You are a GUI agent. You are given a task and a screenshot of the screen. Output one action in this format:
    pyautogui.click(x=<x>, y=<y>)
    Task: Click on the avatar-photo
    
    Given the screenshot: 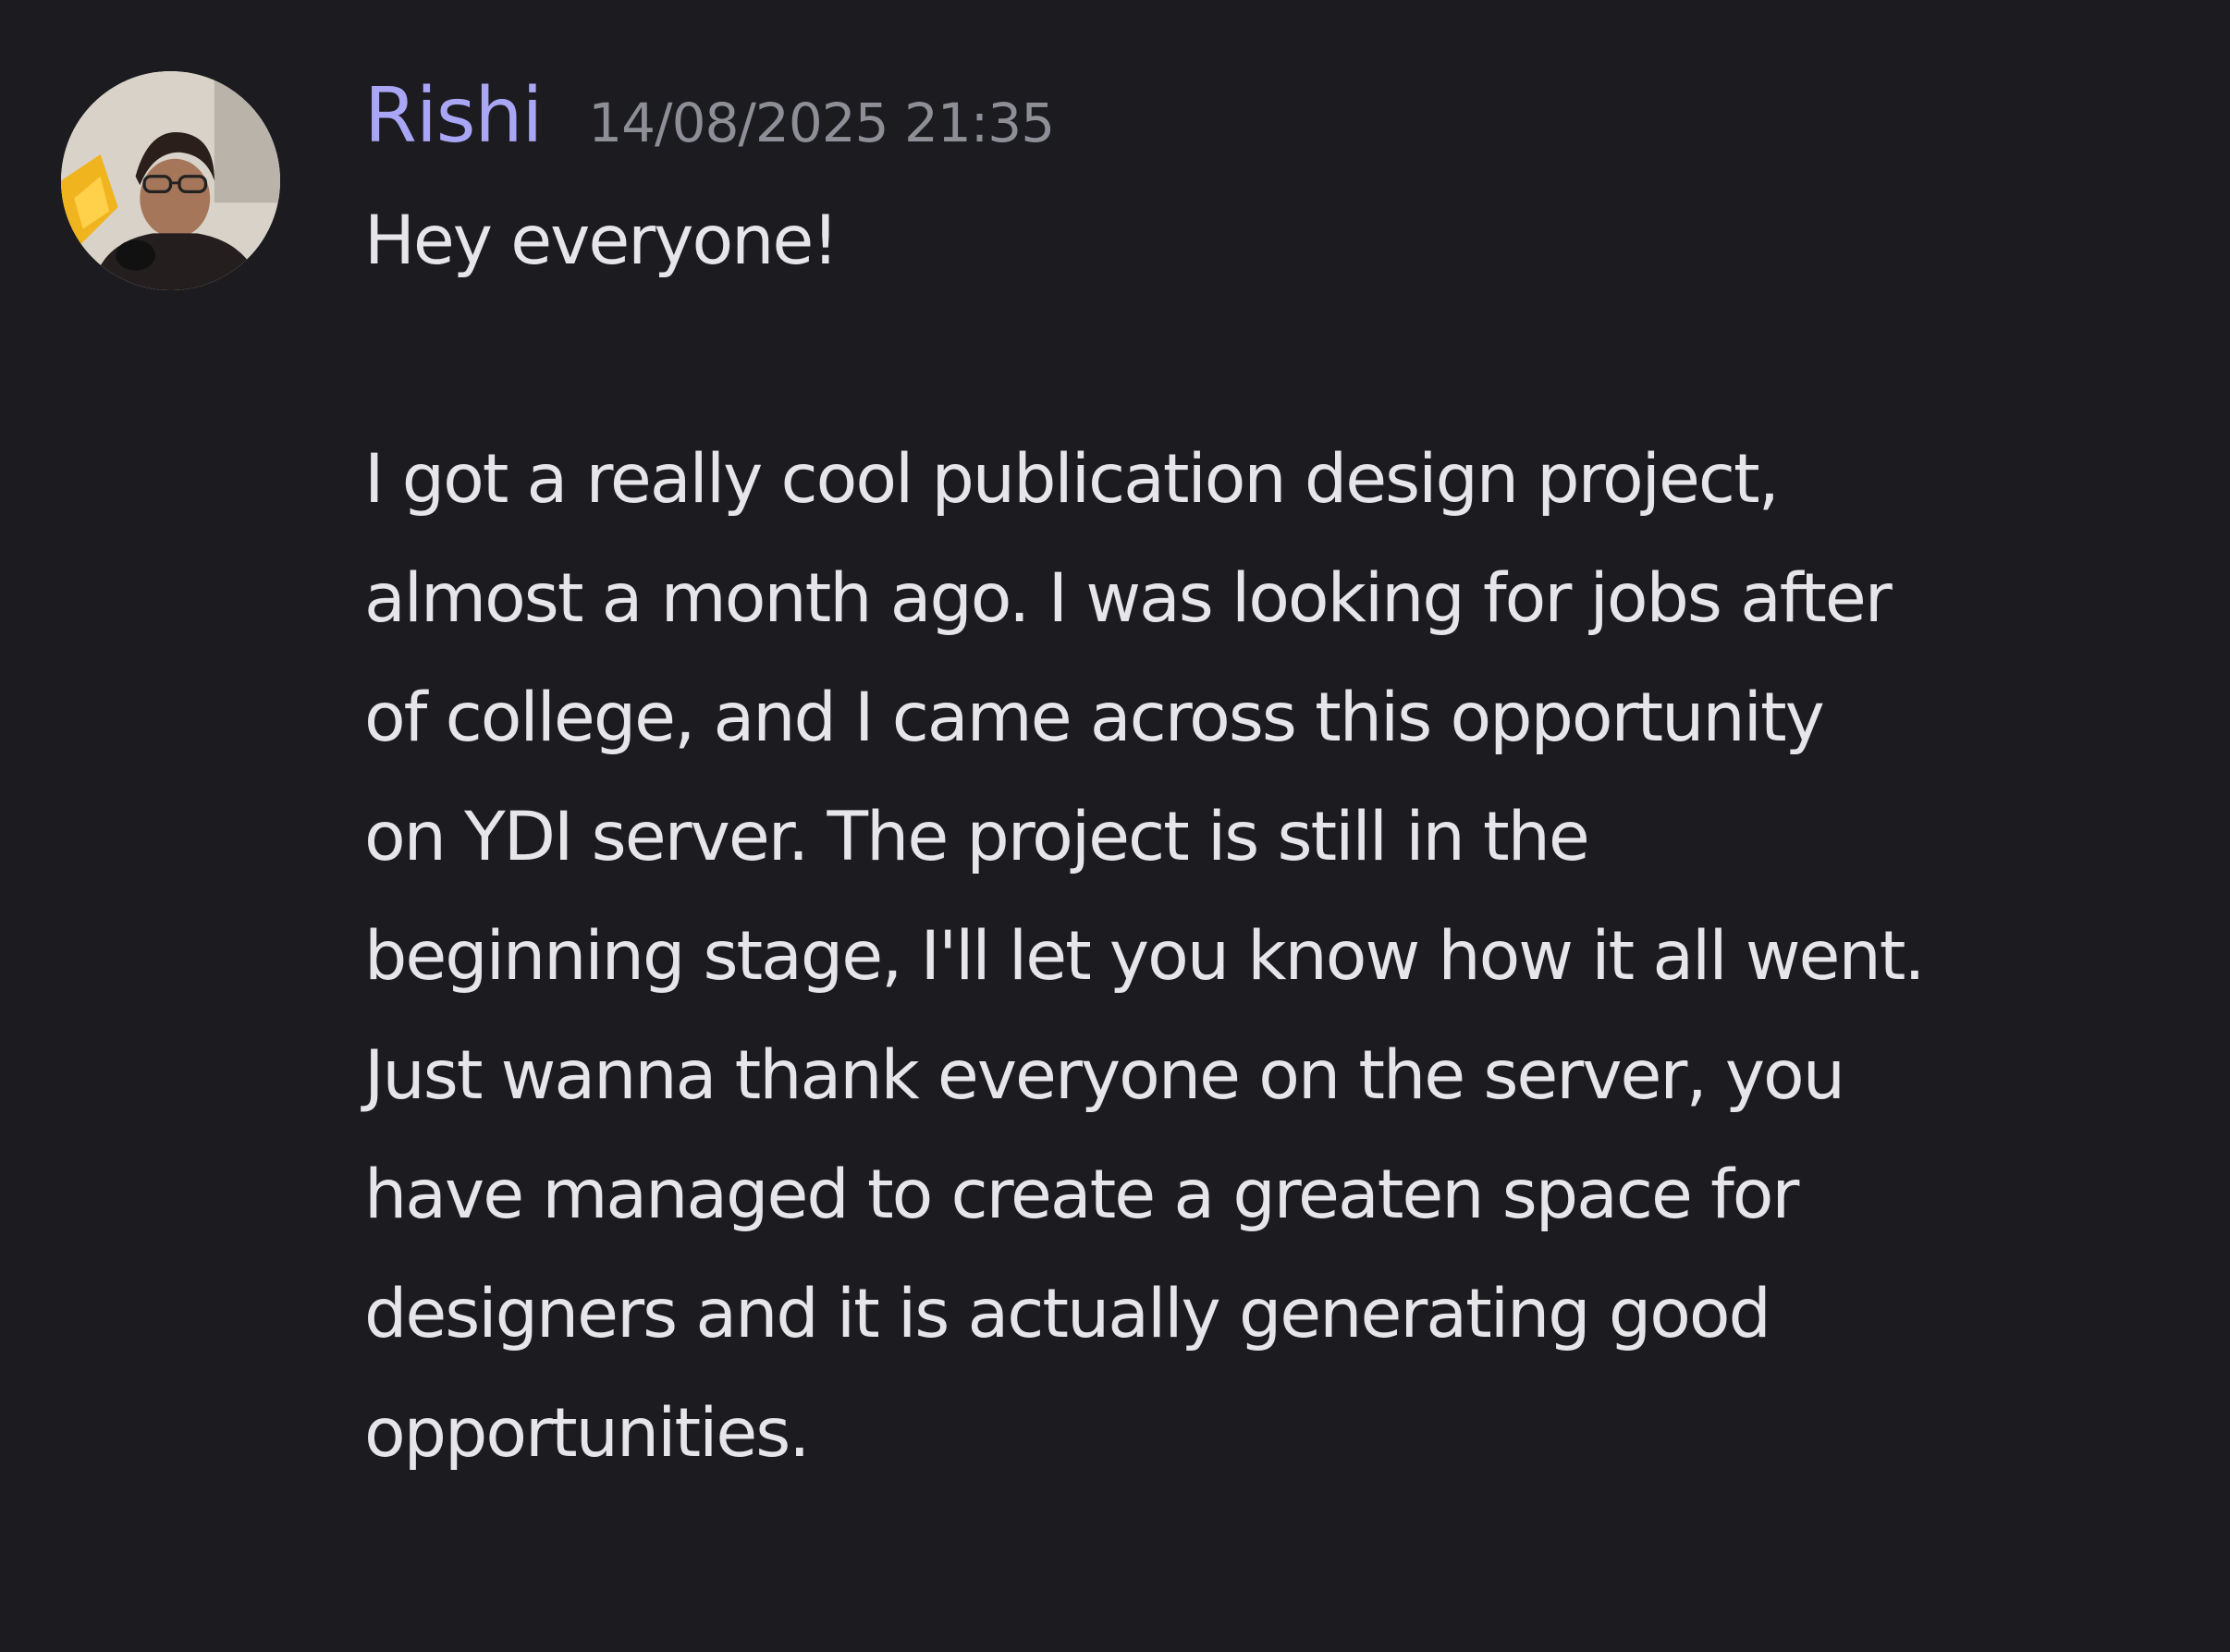 What is the action you would take?
    pyautogui.click(x=170, y=180)
    